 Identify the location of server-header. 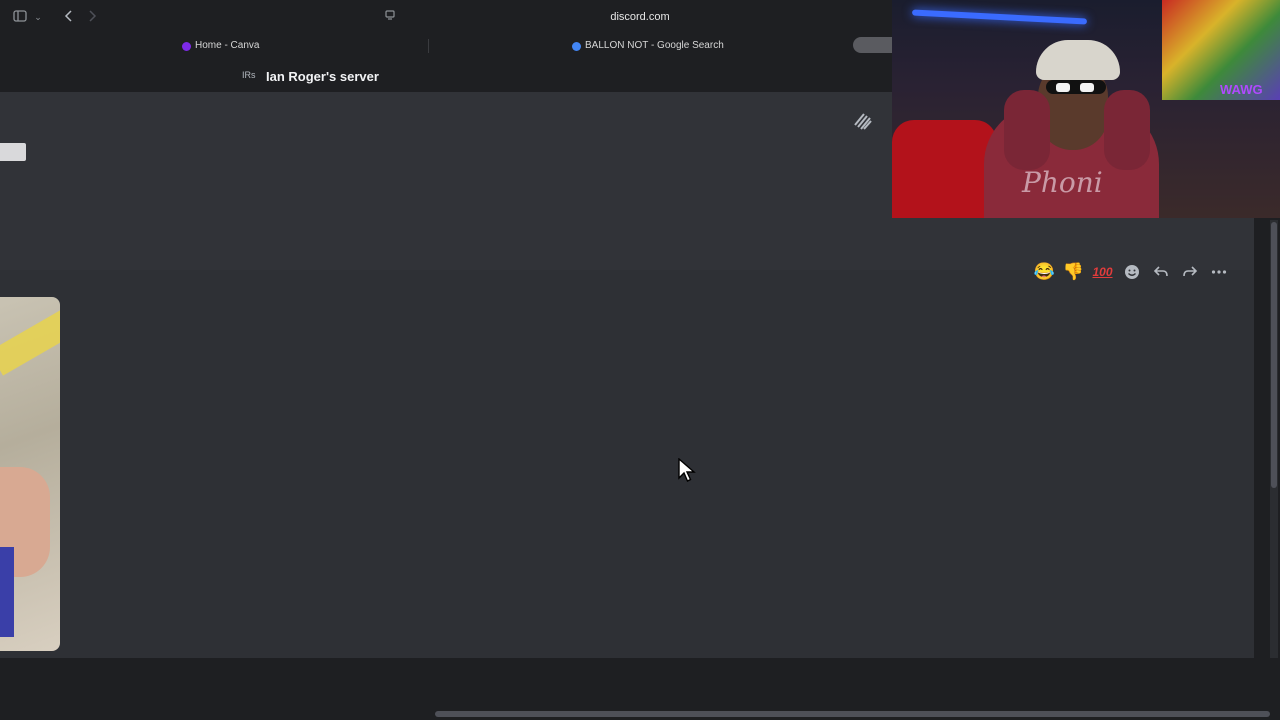
(446, 76).